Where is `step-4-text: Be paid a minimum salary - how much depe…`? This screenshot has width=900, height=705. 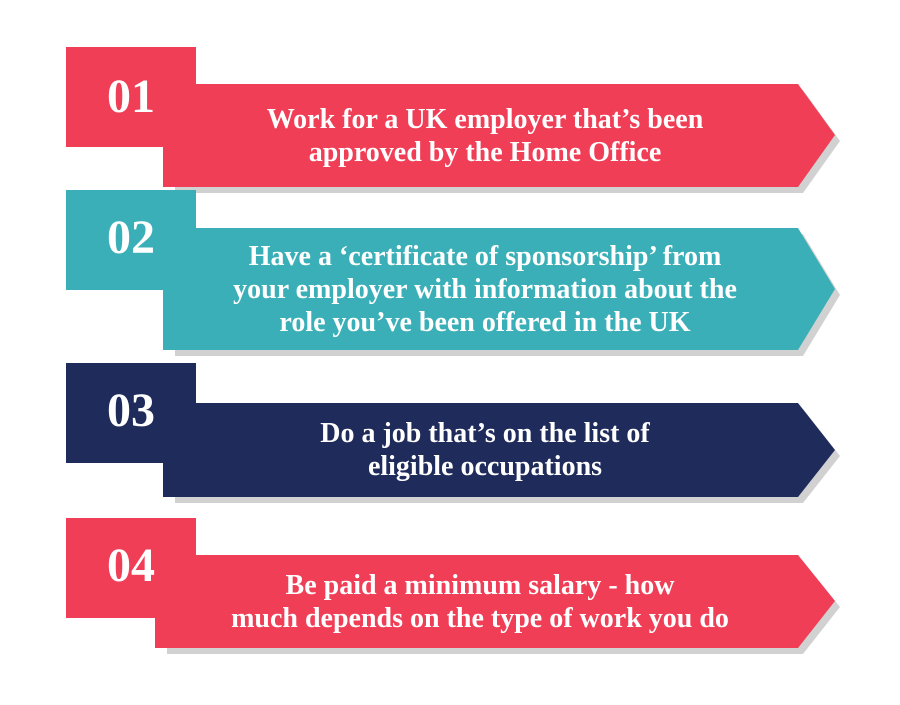 step-4-text: Be paid a minimum salary - how much depe… is located at coordinates (480, 601).